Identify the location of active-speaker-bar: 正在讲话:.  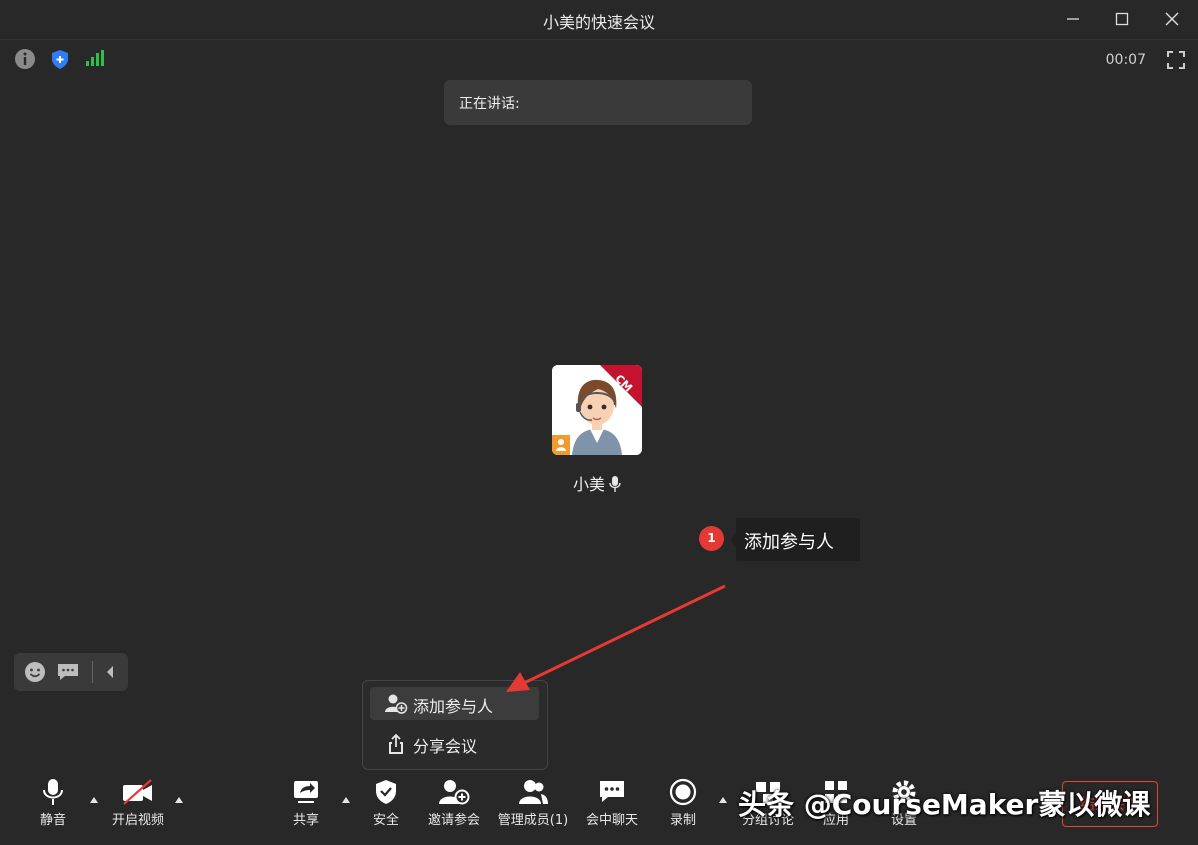
(598, 102).